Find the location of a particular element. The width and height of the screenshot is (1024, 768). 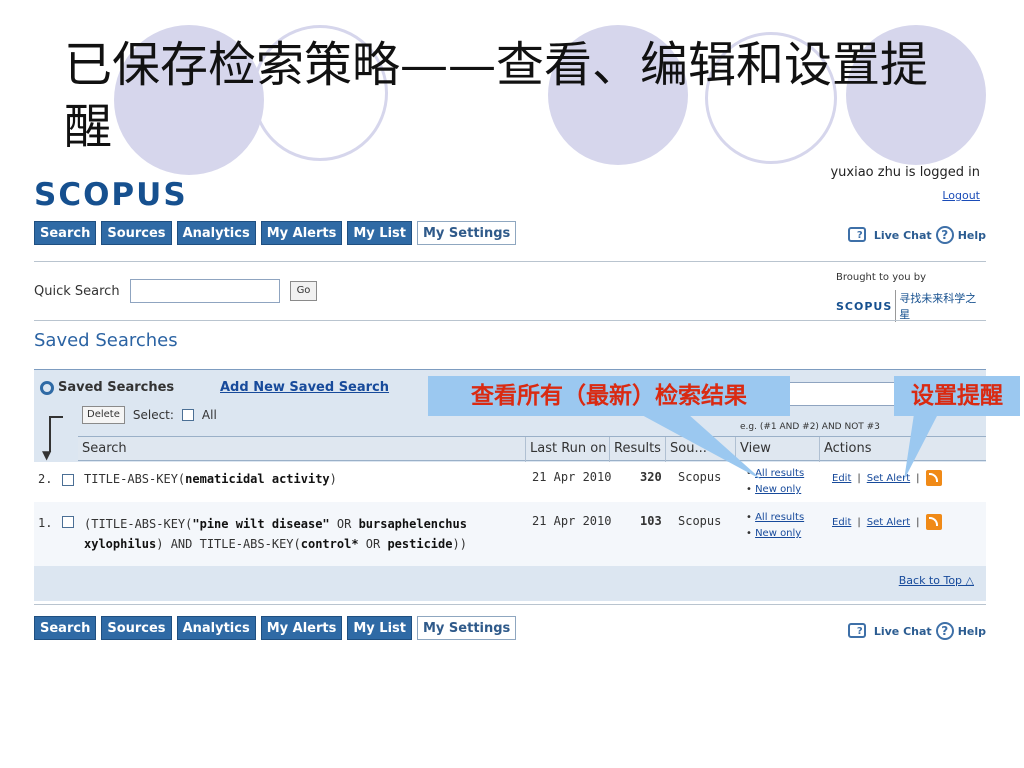

rss-icon is located at coordinates (933, 522).